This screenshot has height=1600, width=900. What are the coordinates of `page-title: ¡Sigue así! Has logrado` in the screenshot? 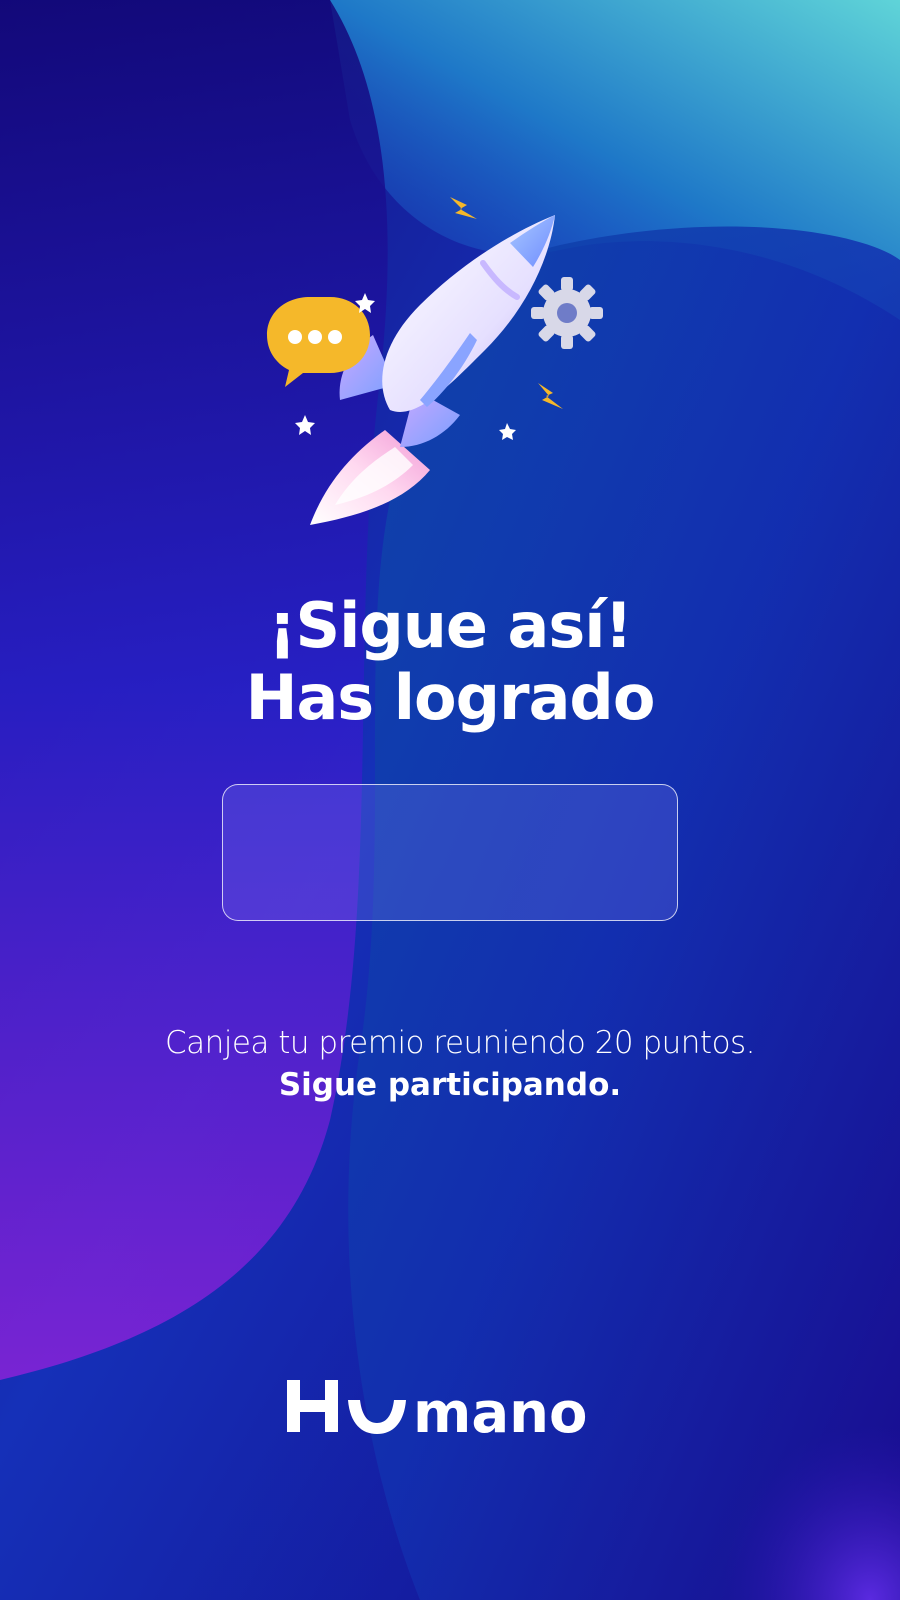 It's located at (450, 662).